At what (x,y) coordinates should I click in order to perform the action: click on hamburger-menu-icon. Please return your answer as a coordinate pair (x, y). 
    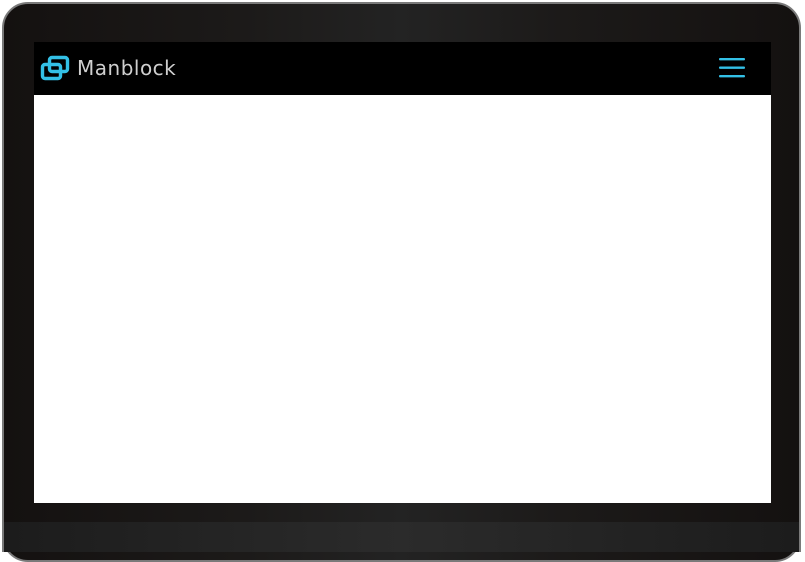
    Looking at the image, I should click on (732, 68).